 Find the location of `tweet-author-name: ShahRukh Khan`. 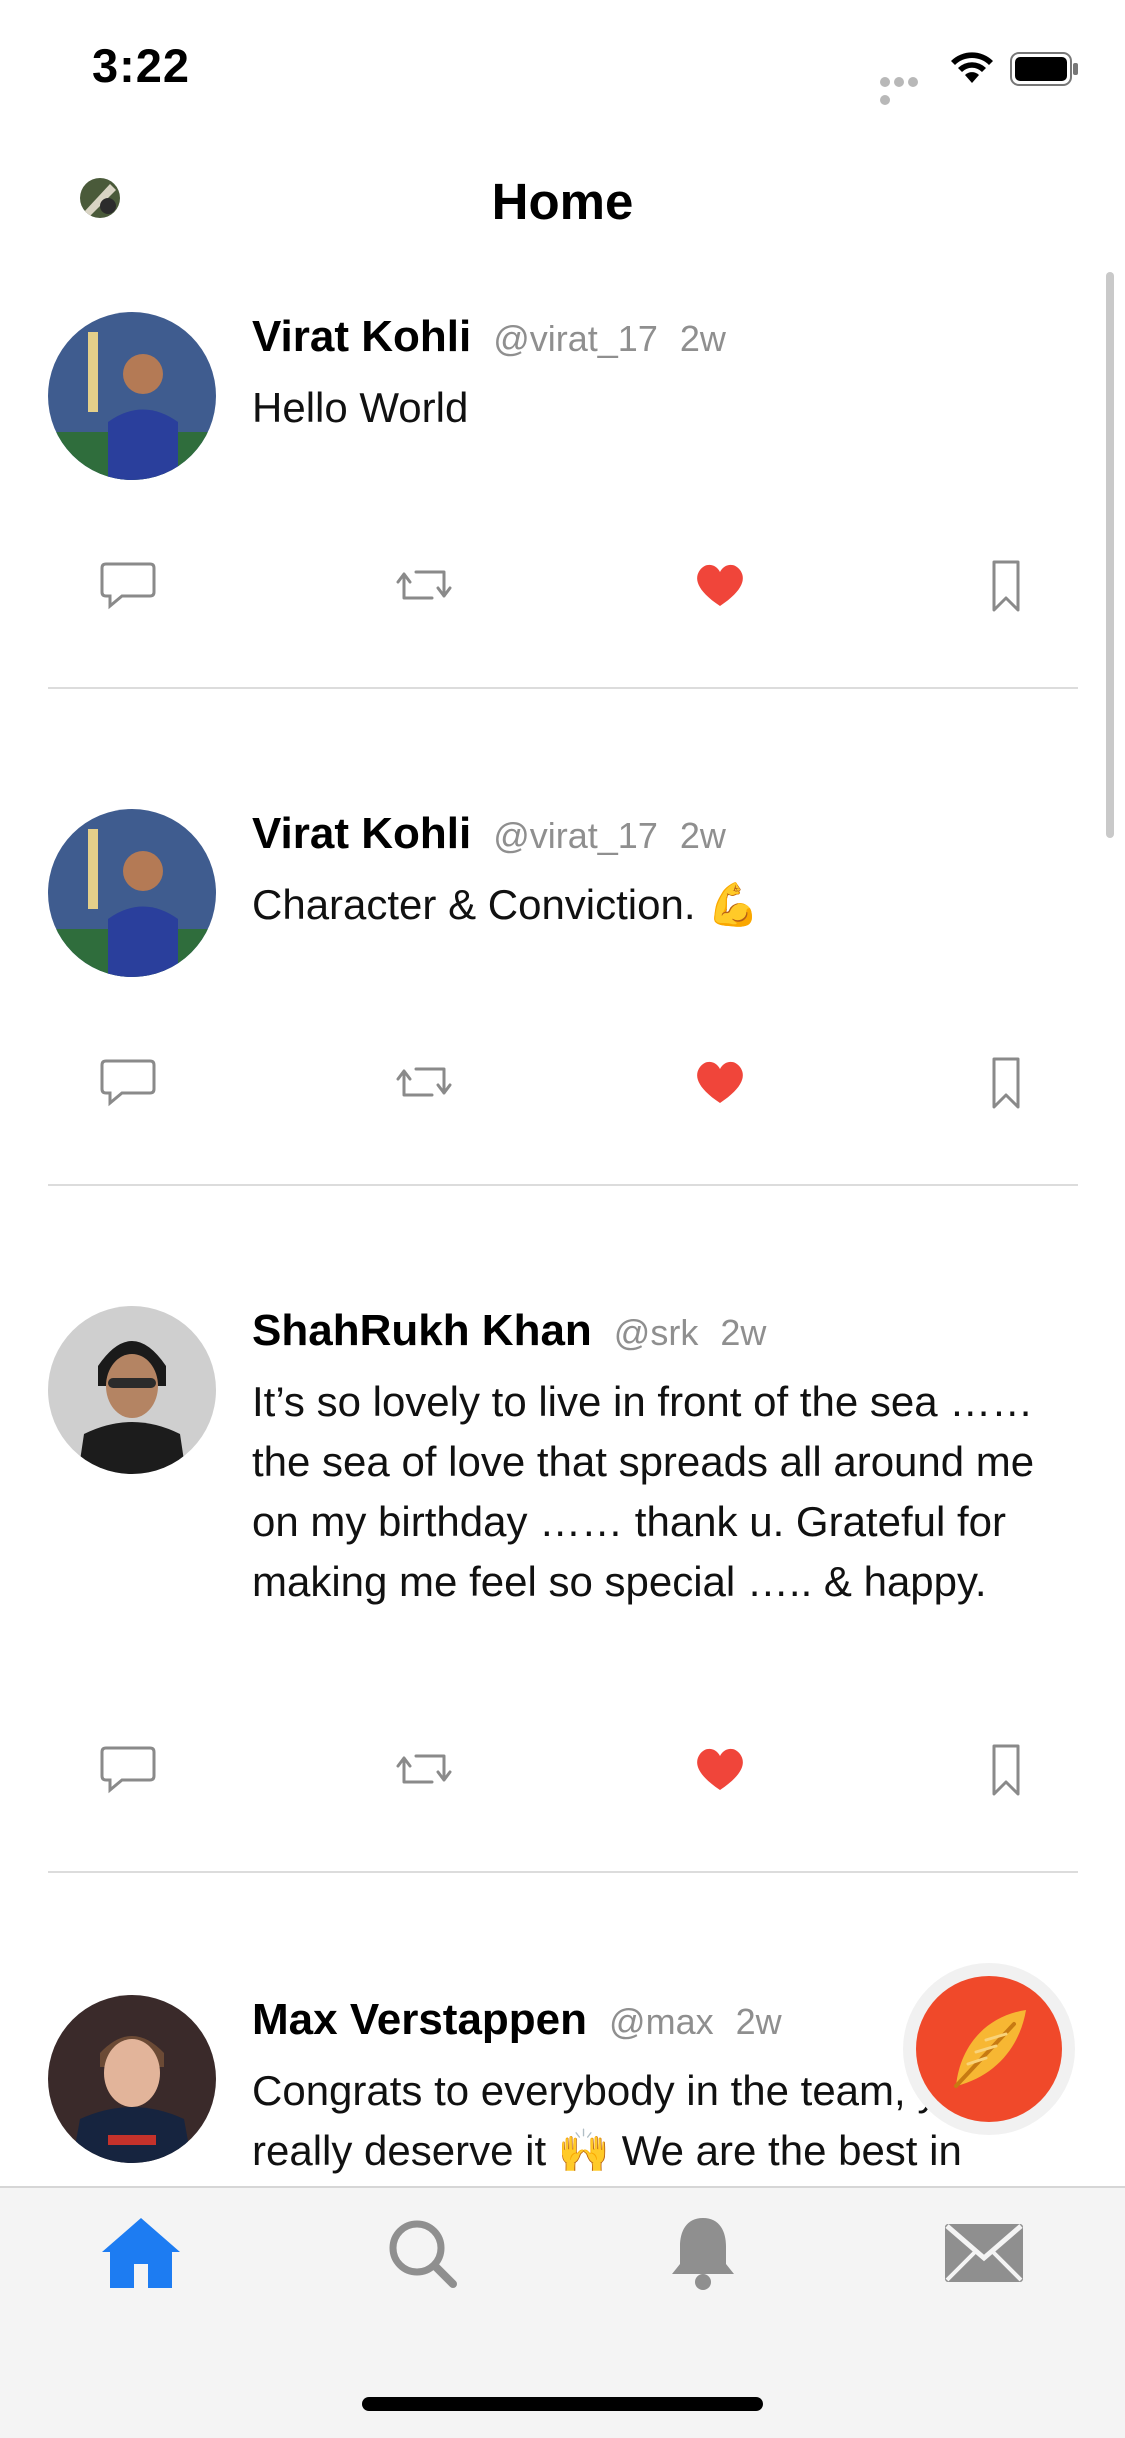

tweet-author-name: ShahRukh Khan is located at coordinates (422, 1330).